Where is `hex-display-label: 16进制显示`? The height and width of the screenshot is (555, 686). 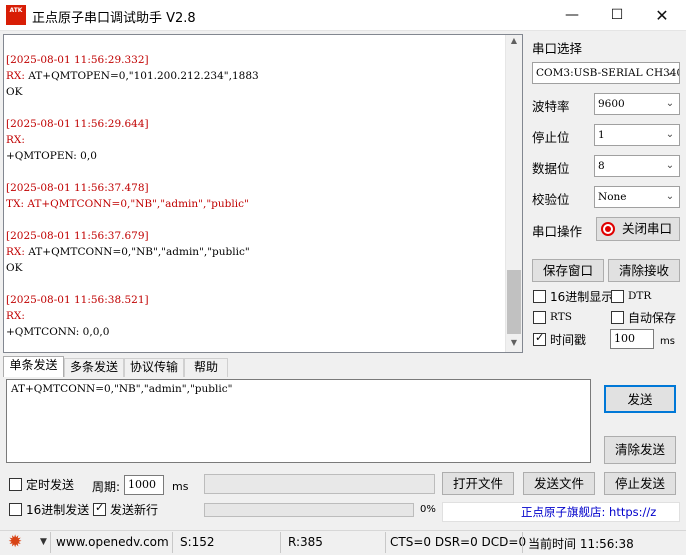
hex-display-label: 16进制显示 is located at coordinates (582, 297).